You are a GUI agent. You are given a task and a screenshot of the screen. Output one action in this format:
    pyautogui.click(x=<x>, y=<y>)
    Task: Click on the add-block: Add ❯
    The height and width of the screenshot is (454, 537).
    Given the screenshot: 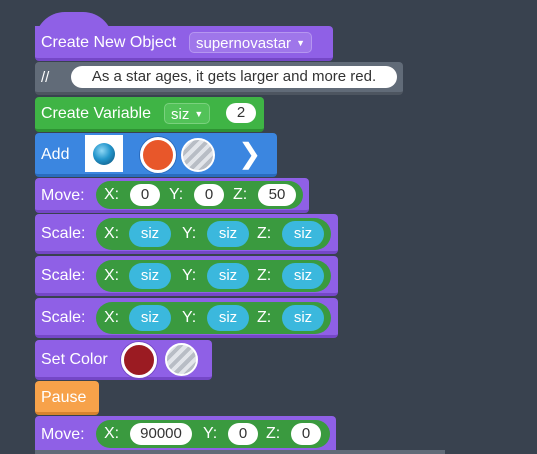 What is the action you would take?
    pyautogui.click(x=156, y=155)
    